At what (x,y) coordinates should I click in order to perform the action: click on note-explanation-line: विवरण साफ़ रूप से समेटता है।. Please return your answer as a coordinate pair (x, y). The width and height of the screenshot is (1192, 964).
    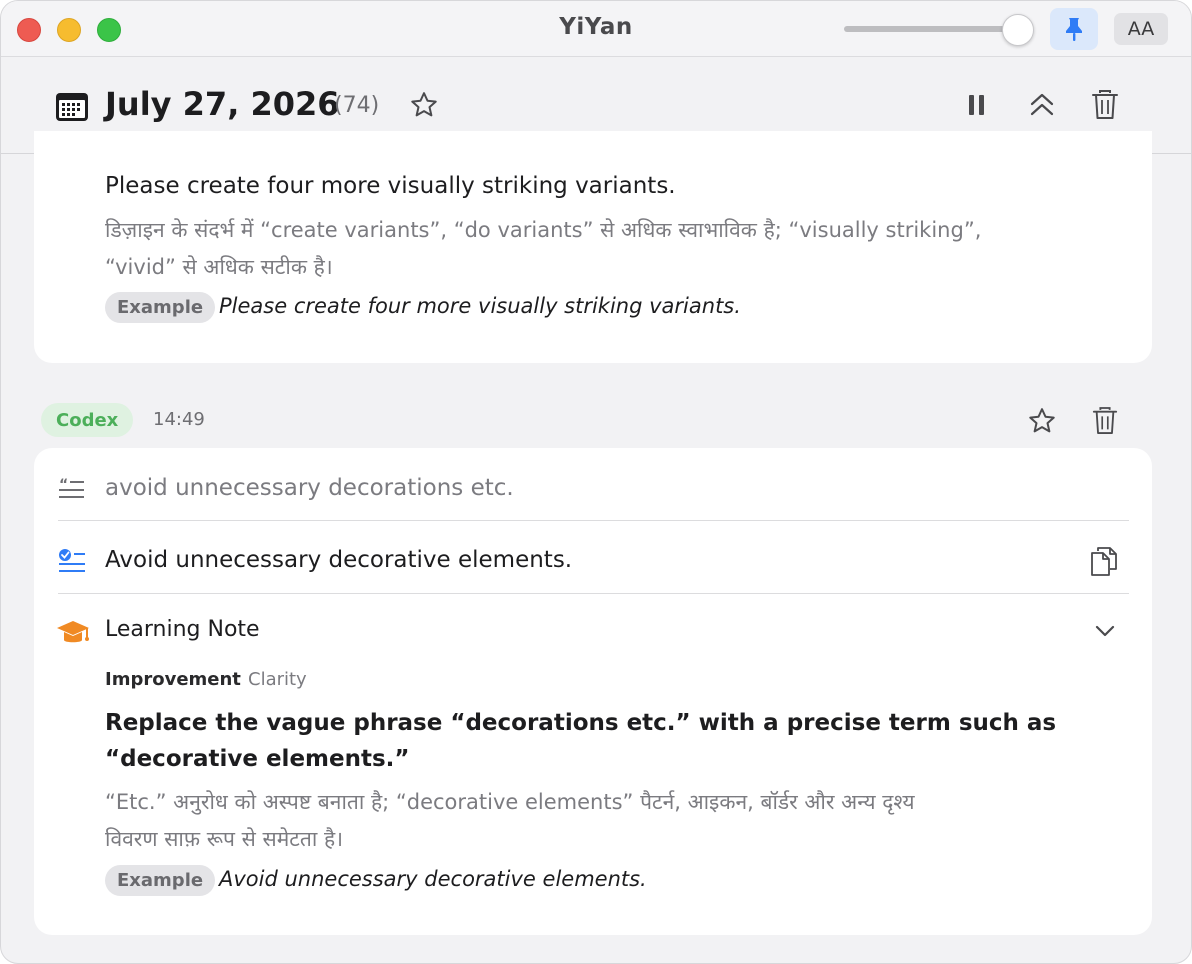
    Looking at the image, I should click on (224, 839).